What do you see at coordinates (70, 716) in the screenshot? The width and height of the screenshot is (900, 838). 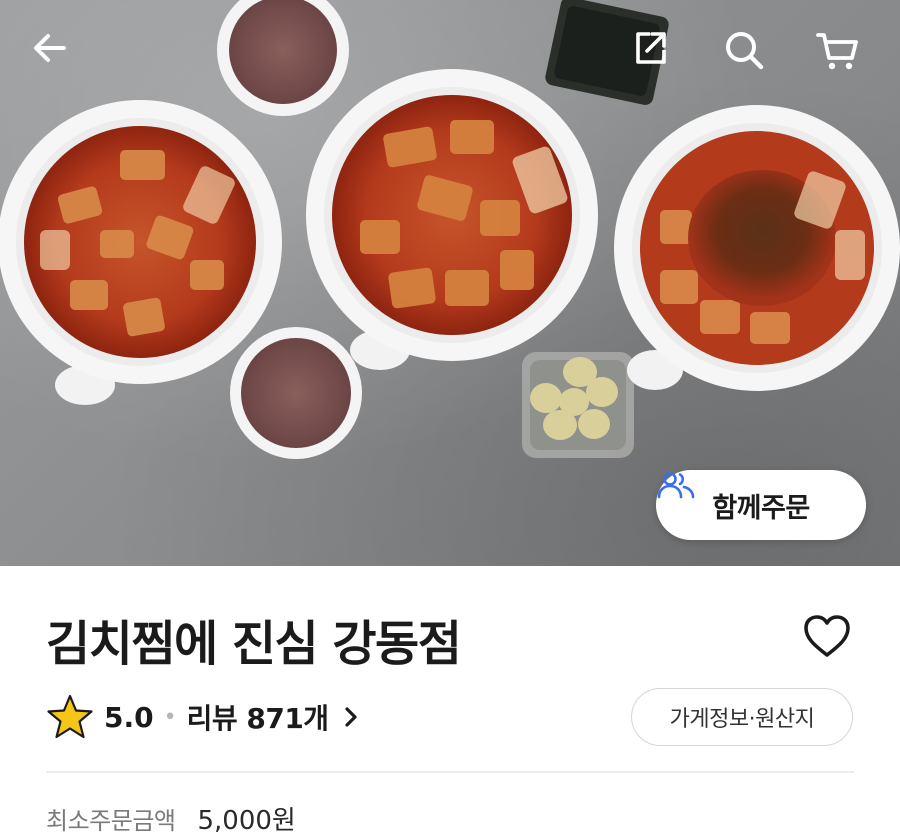 I see `star-icon` at bounding box center [70, 716].